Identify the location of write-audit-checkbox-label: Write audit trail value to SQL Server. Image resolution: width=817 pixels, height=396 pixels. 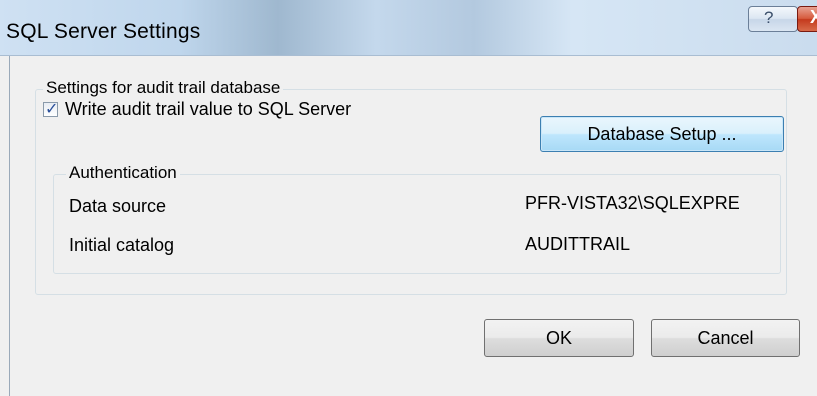
(208, 109).